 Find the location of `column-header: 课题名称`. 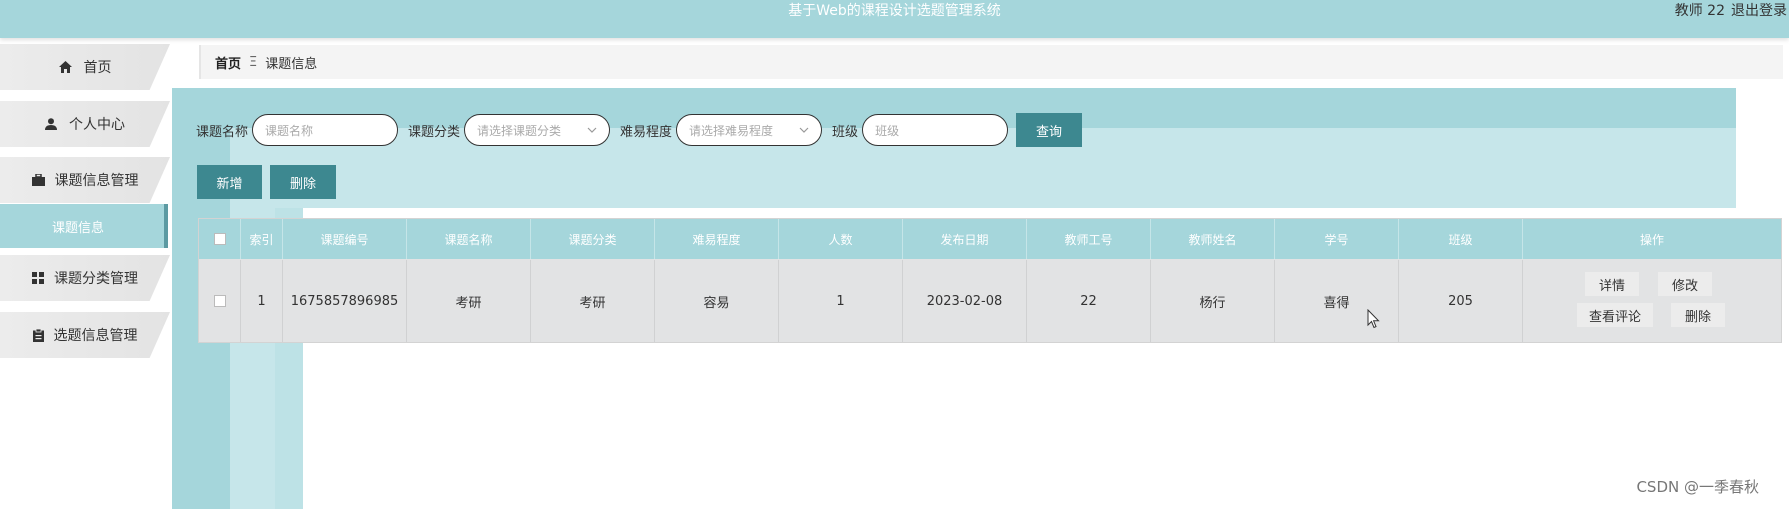

column-header: 课题名称 is located at coordinates (469, 239).